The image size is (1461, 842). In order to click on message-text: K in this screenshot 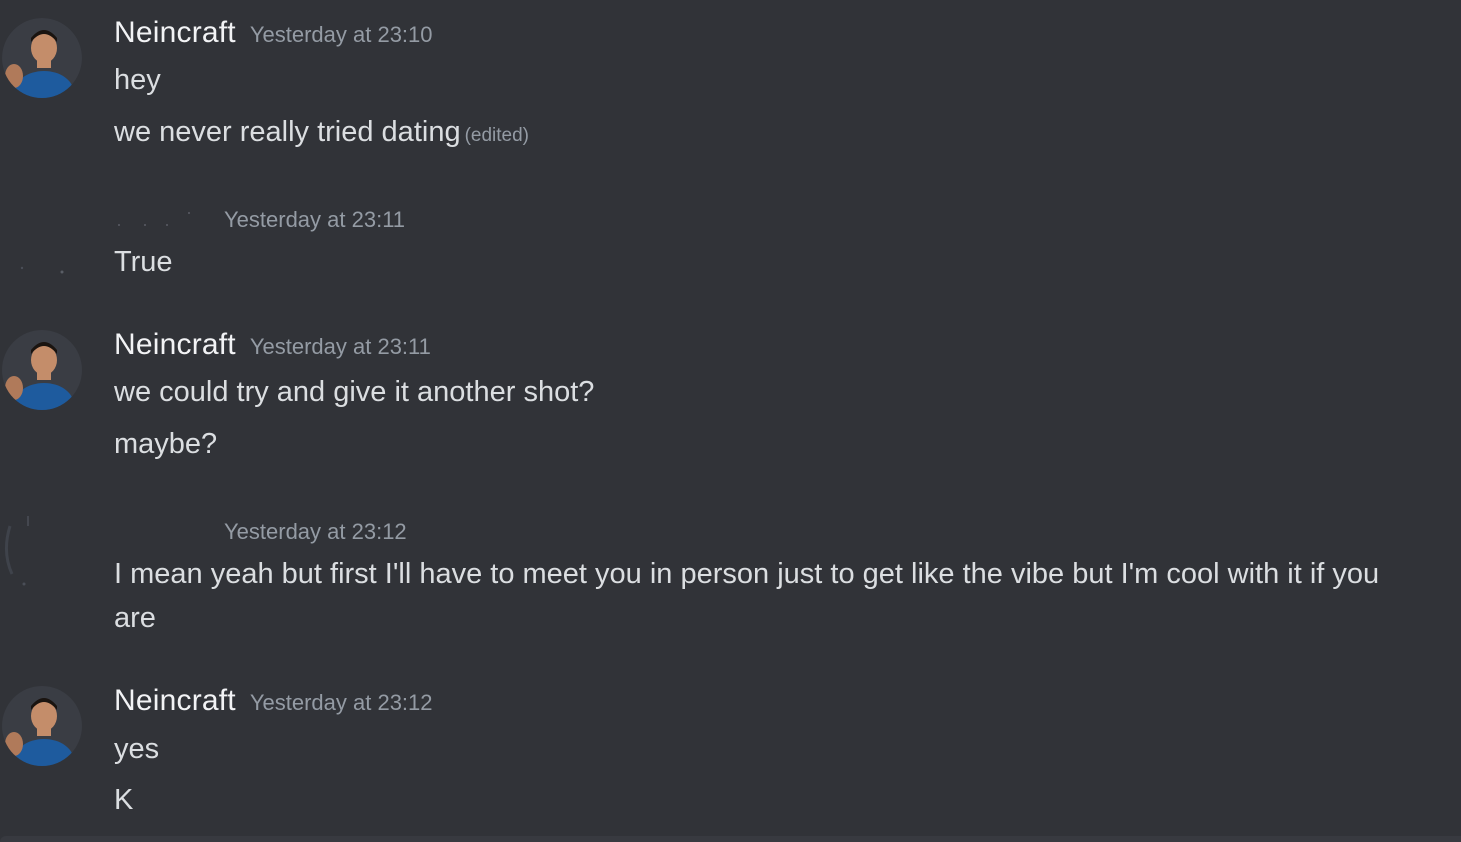, I will do `click(123, 800)`.